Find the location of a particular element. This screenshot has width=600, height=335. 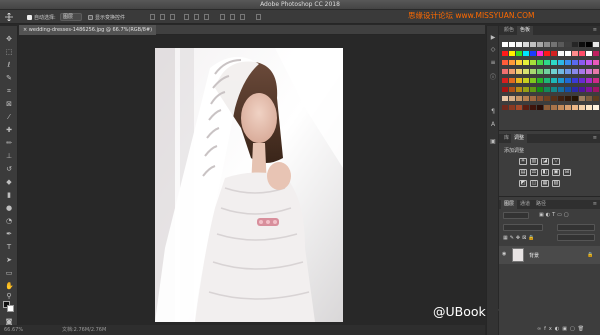

tab-layers: 图层 is located at coordinates (509, 204).